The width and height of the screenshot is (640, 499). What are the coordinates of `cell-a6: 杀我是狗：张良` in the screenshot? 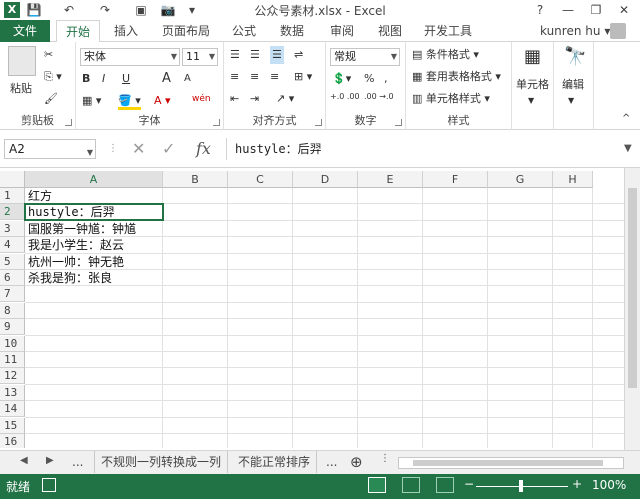 It's located at (70, 278).